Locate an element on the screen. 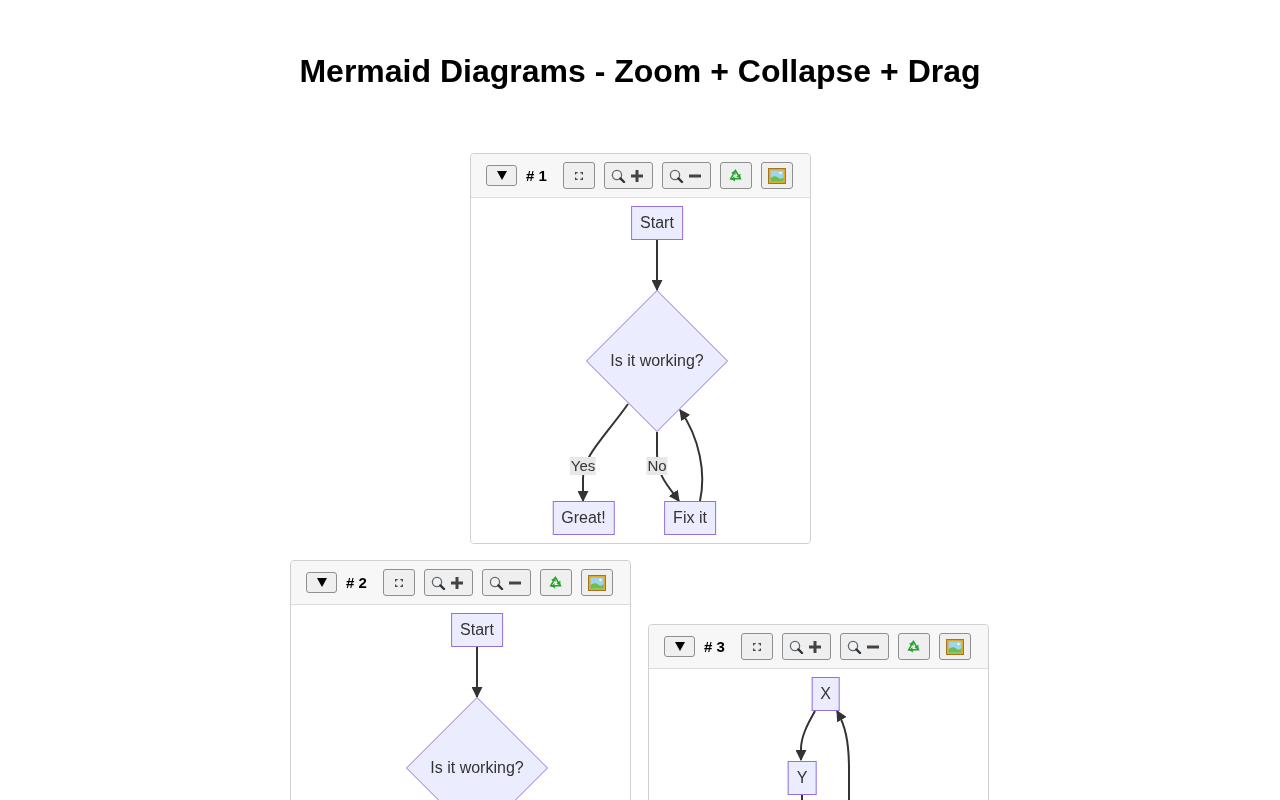 The image size is (1280, 800). diagram-panel: # 3 X Y is located at coordinates (818, 712).